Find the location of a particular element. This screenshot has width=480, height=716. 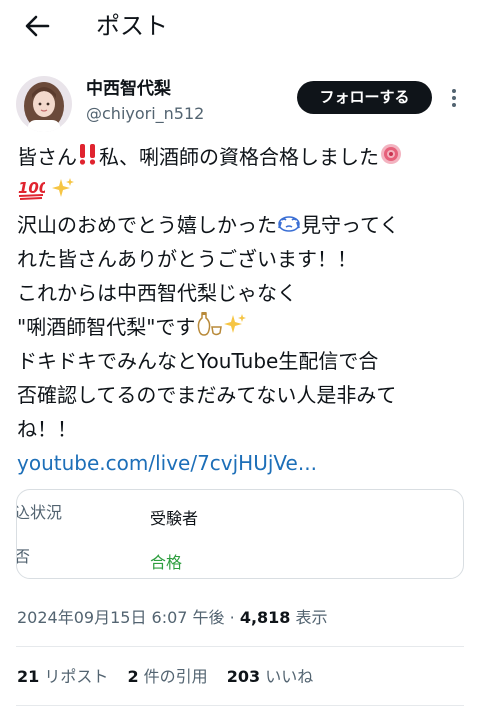

tweet-datetime: 2024年09月15日 6:07 午後 · is located at coordinates (128, 617).